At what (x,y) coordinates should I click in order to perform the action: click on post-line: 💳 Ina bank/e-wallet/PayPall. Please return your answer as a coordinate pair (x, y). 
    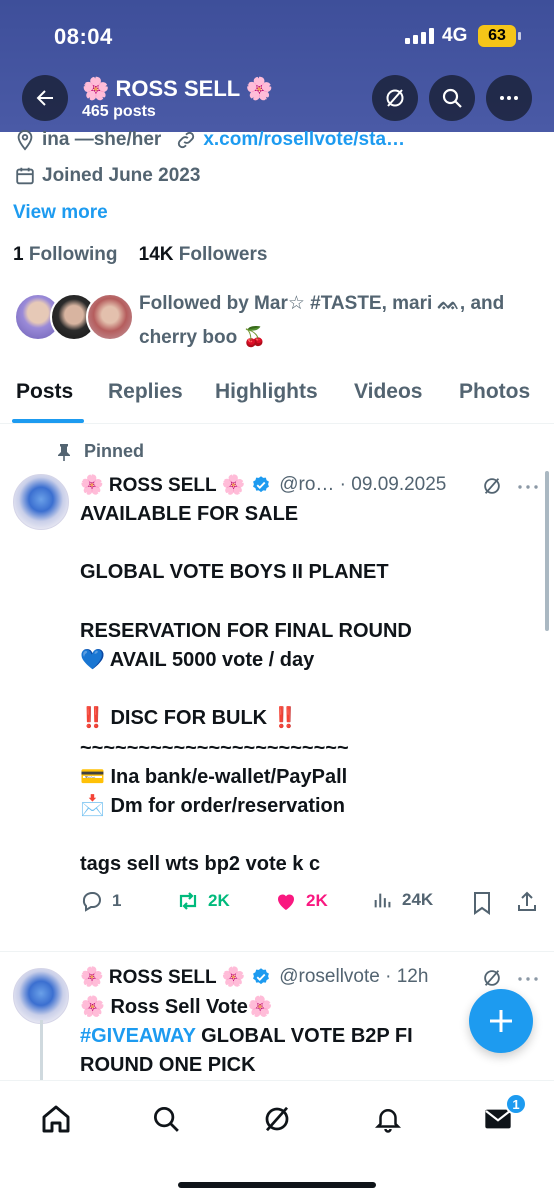
    Looking at the image, I should click on (214, 776).